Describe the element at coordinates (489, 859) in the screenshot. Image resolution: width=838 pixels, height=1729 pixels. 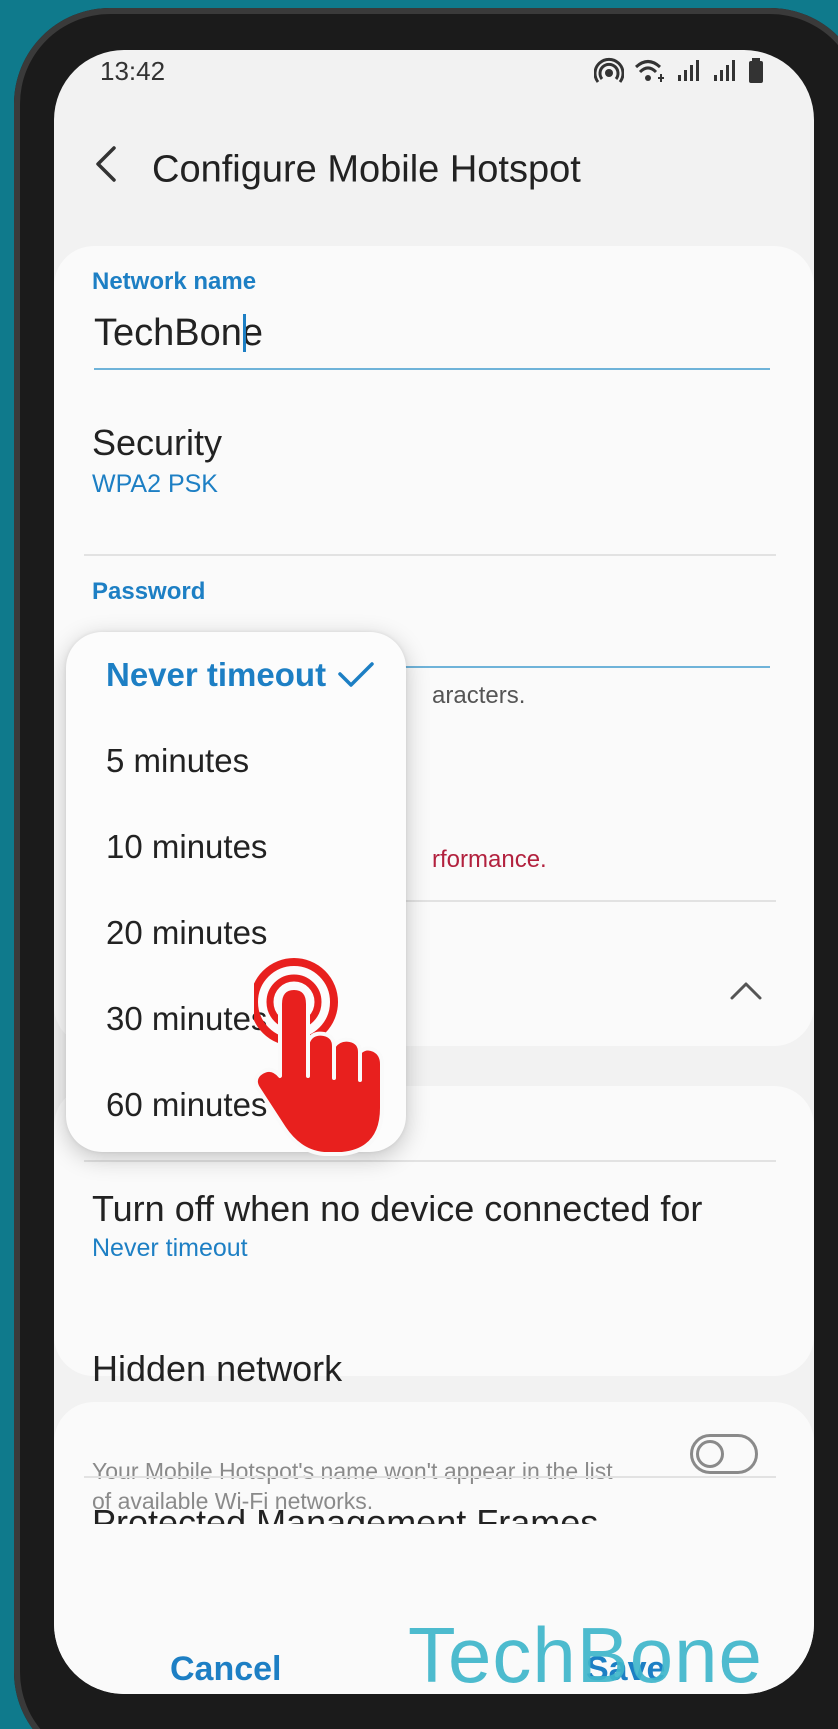
I see `password-warning: rformance.` at that location.